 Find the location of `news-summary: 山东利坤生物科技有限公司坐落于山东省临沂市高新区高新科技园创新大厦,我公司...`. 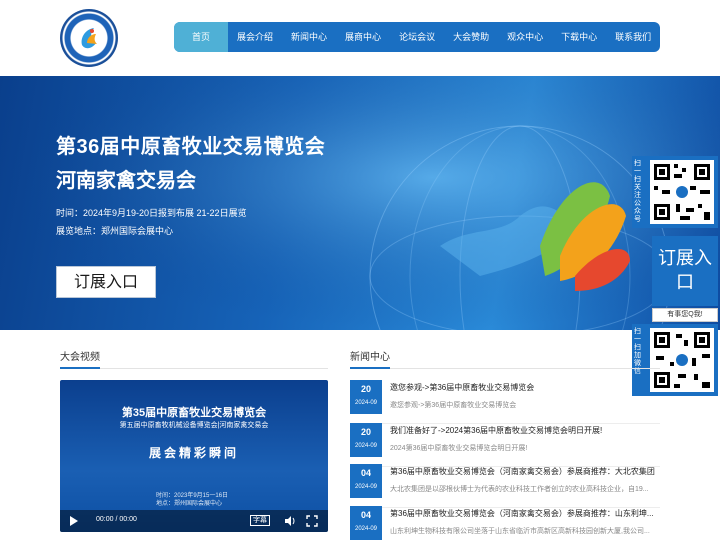

news-summary: 山东利坤生物科技有限公司坐落于山东省临沂市高新区高新科技园创新大厦,我公司... is located at coordinates (520, 531).